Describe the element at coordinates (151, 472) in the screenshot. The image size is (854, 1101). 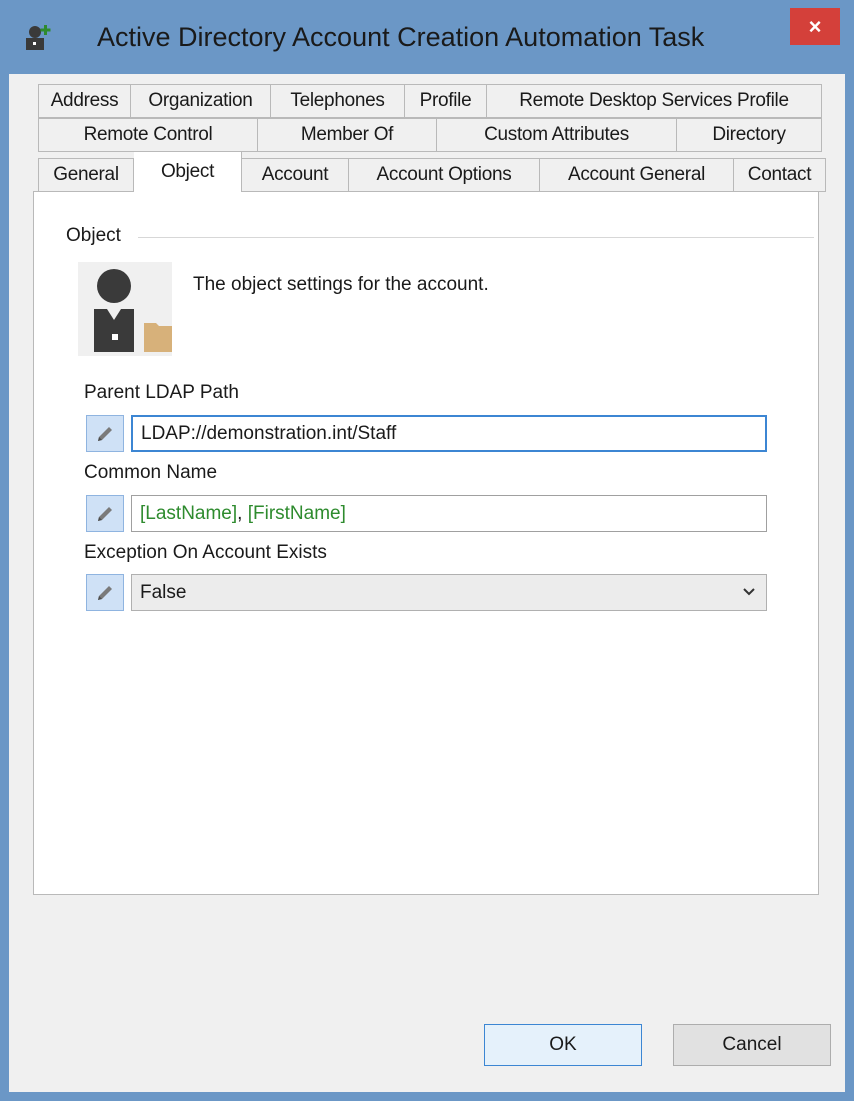
I see `common-name-label: Common Name` at that location.